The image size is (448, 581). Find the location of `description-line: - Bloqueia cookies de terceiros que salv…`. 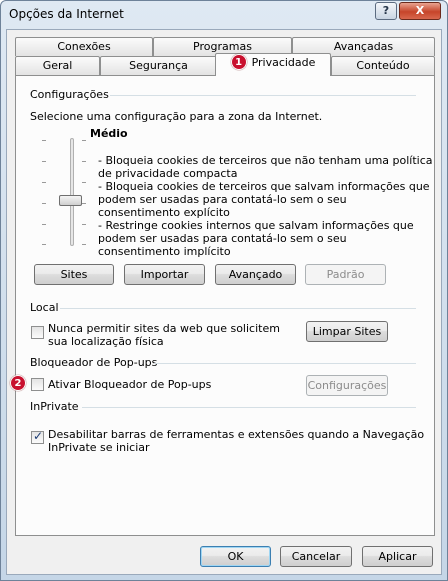

description-line: - Bloqueia cookies de terceiros que salv… is located at coordinates (264, 186).